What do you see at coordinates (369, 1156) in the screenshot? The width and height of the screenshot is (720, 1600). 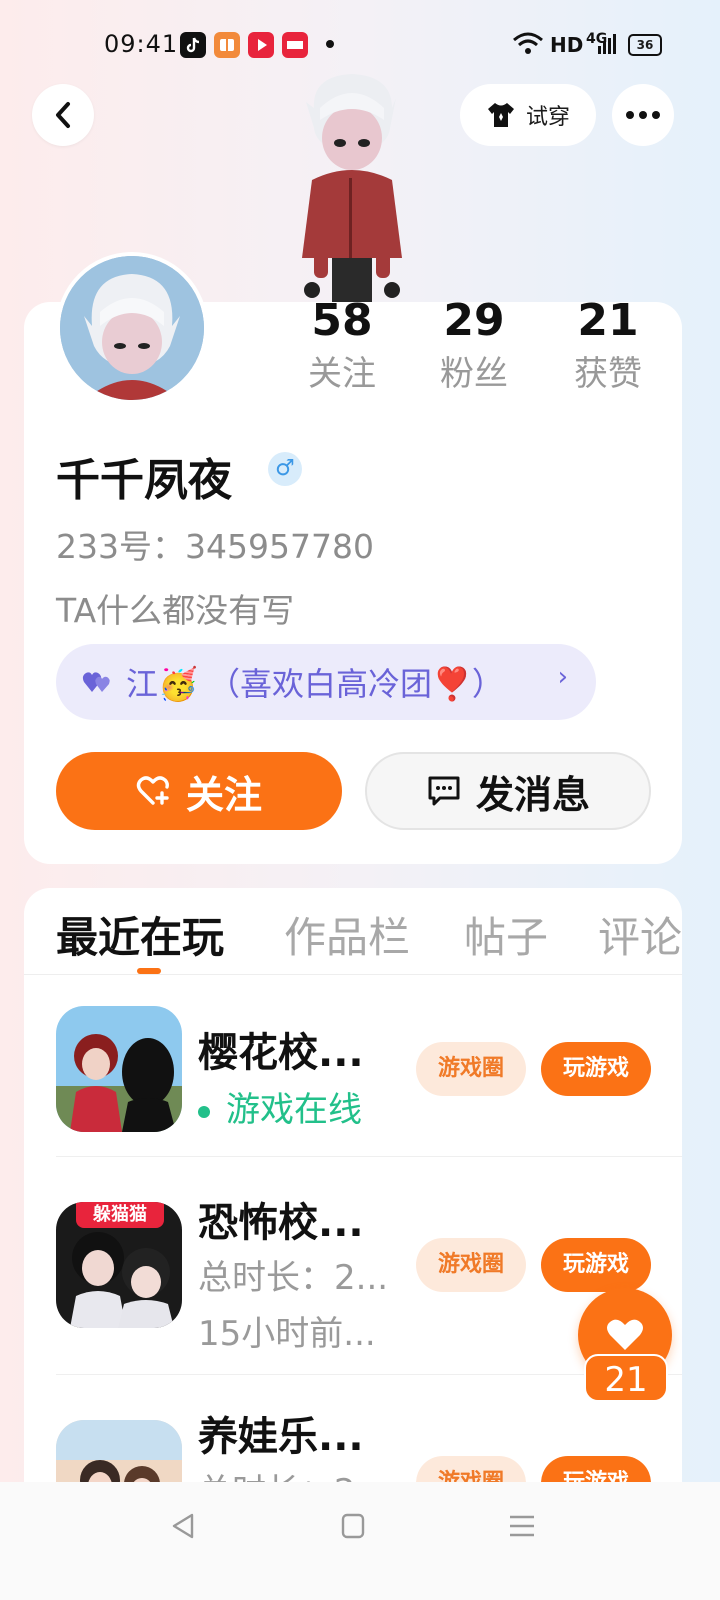 I see `row-divider` at bounding box center [369, 1156].